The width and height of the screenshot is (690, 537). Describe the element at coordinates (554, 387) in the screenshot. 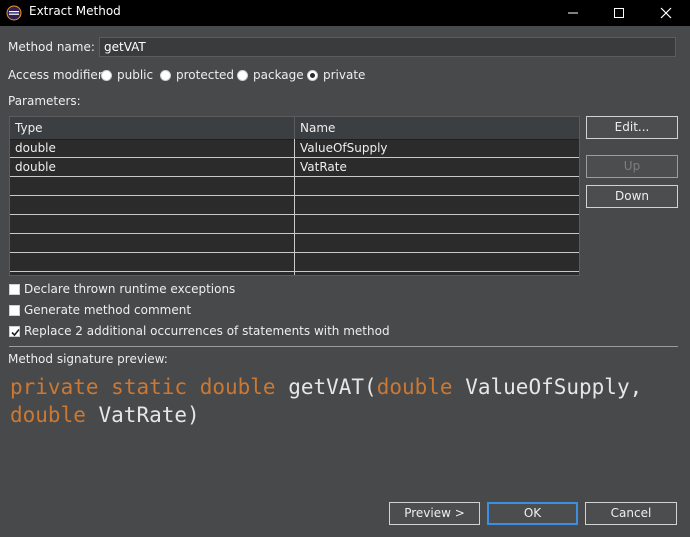

I see `signature-param-name: ValueOfSupply,` at that location.